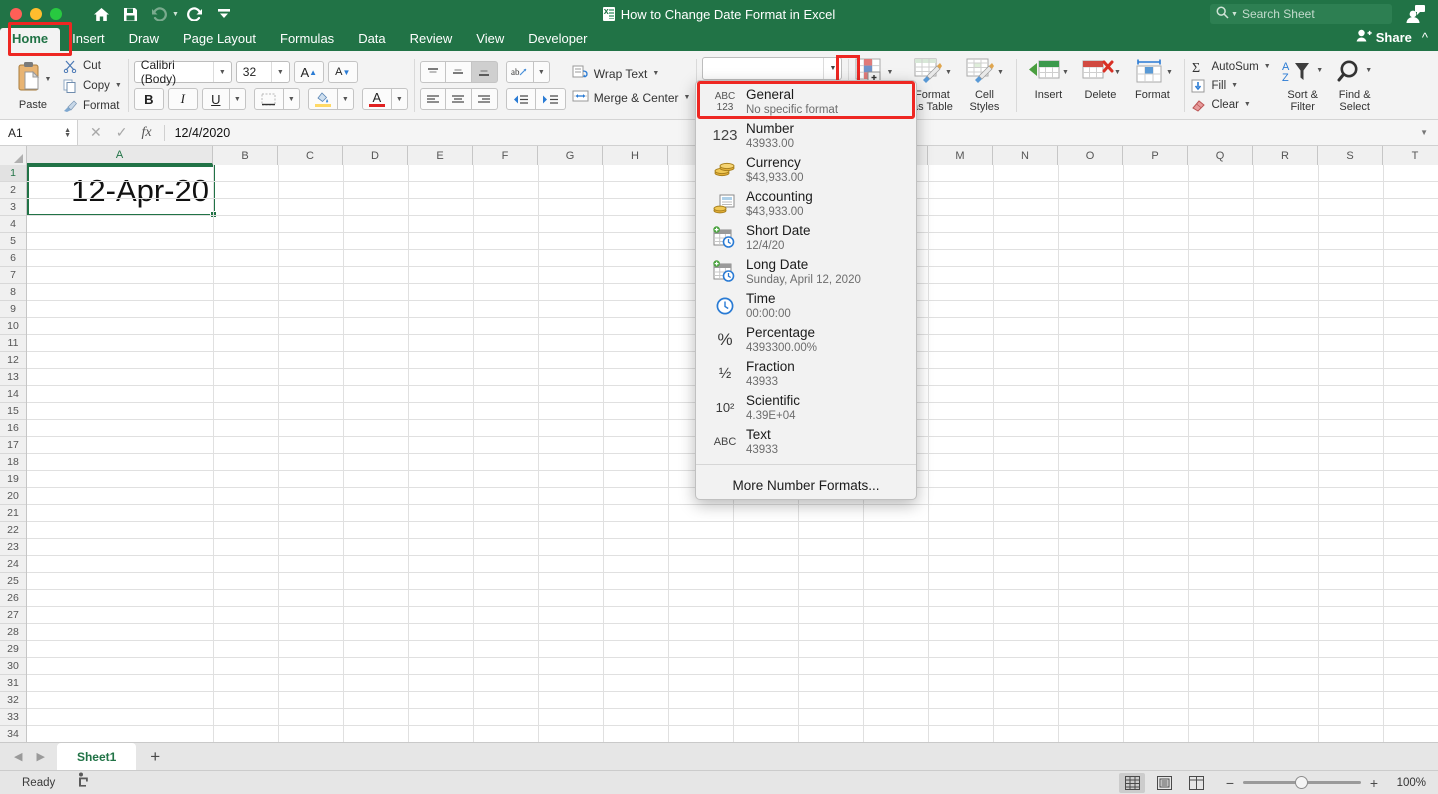 This screenshot has width=1438, height=794. Describe the element at coordinates (687, 97) in the screenshot. I see `merge-center-caret: ▼` at that location.